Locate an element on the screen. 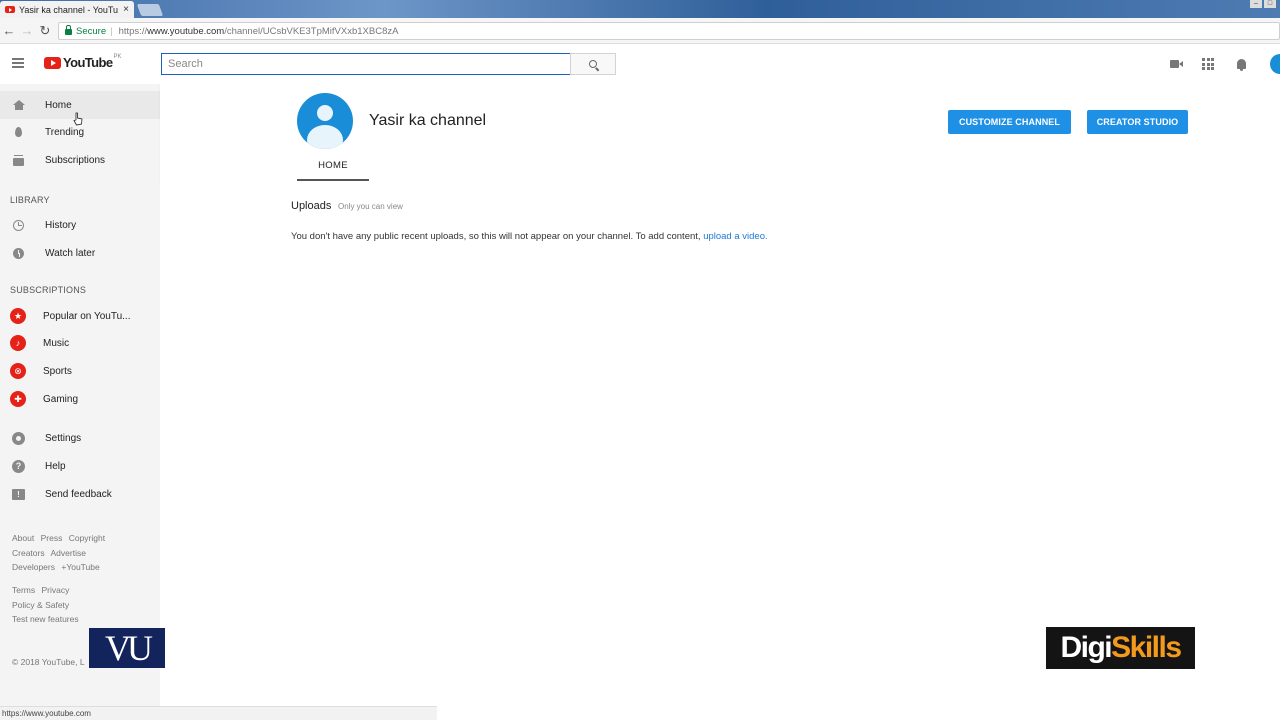  sidebar-item-sports: ⊗ Sports is located at coordinates (80, 371).